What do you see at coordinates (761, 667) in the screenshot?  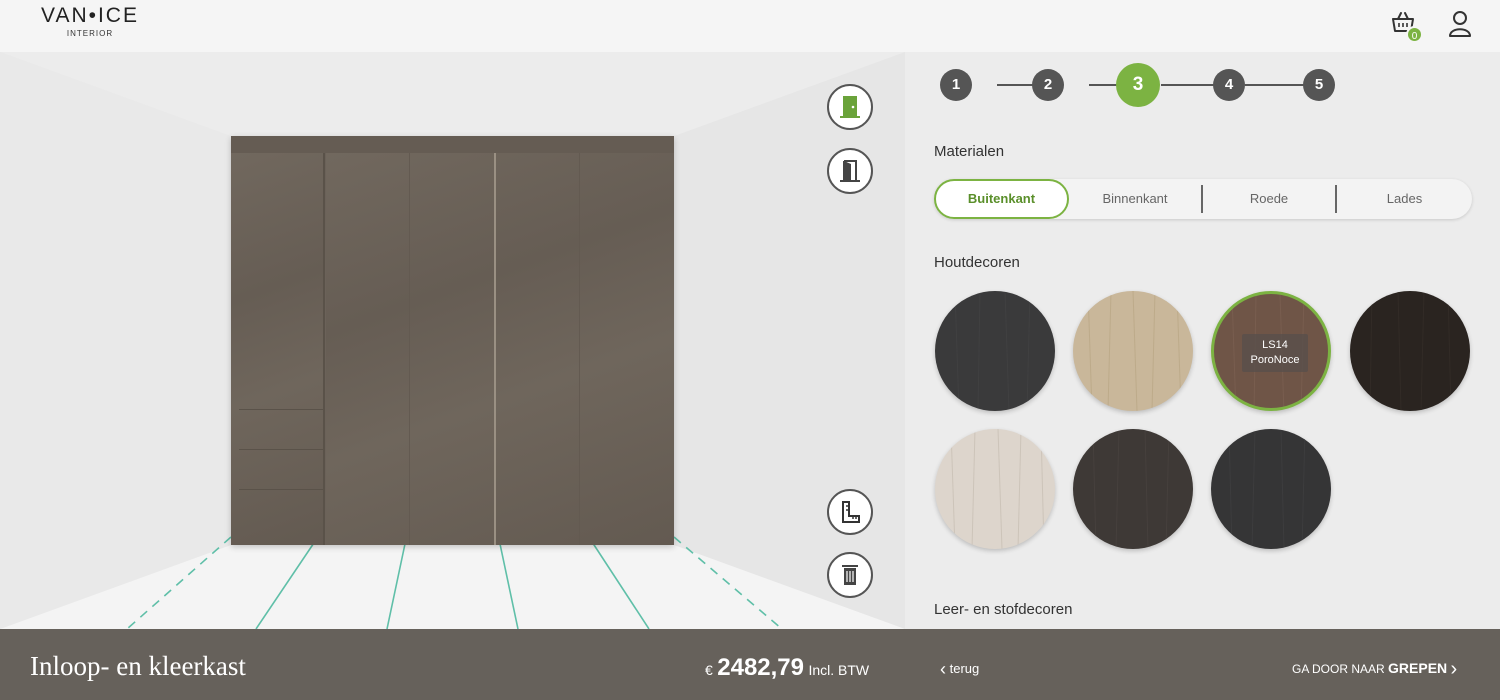 I see `price-amount: 2482,79` at bounding box center [761, 667].